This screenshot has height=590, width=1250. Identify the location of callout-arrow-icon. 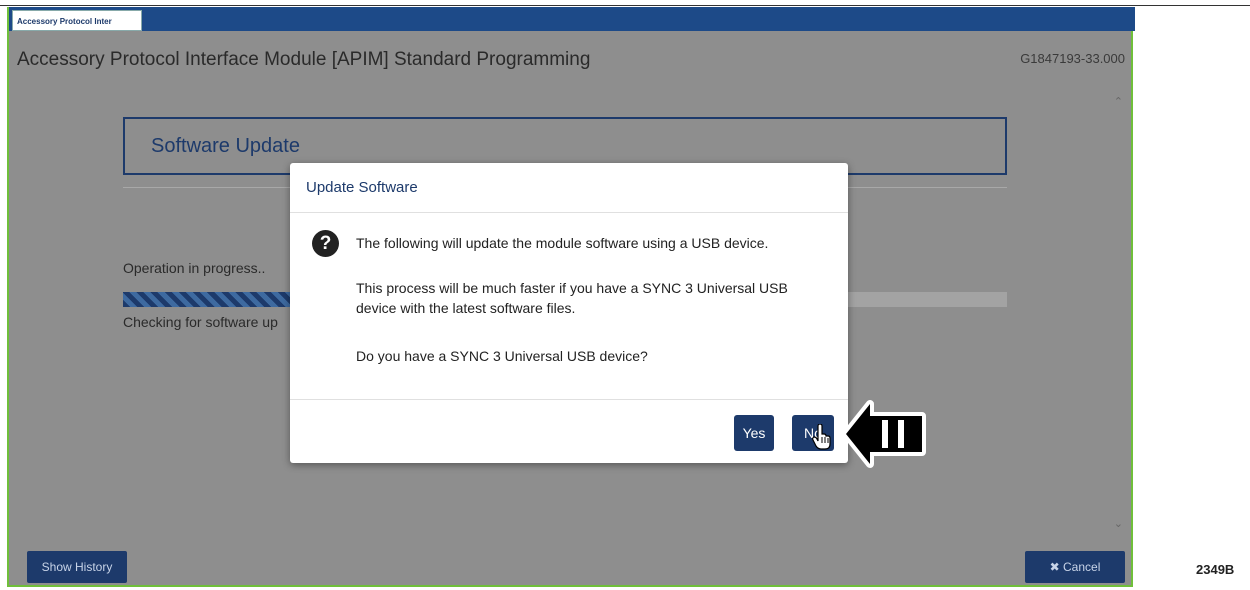
(884, 434).